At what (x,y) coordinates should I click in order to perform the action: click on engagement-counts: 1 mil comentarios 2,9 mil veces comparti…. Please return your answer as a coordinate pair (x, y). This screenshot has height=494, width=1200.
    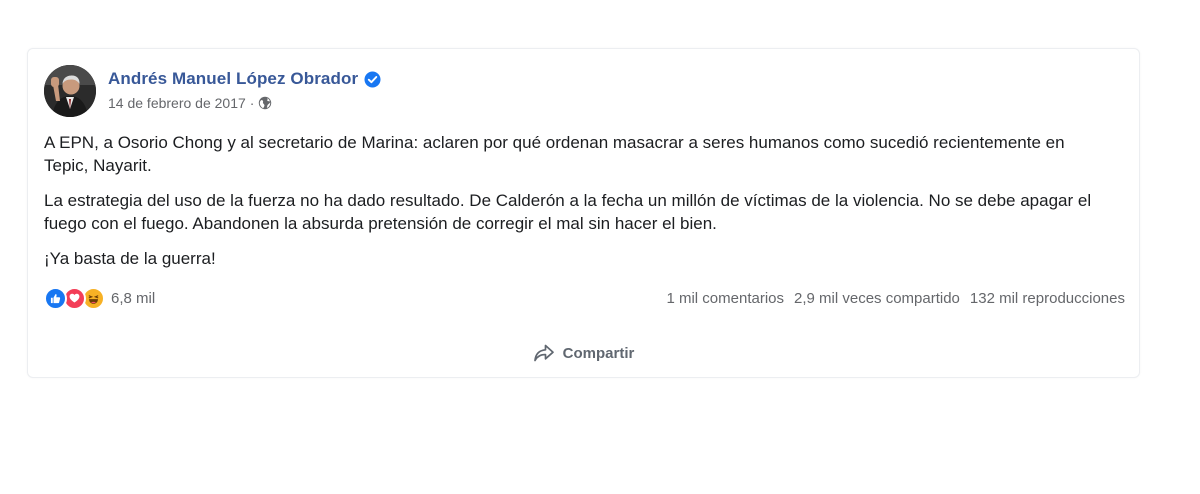
    Looking at the image, I should click on (895, 298).